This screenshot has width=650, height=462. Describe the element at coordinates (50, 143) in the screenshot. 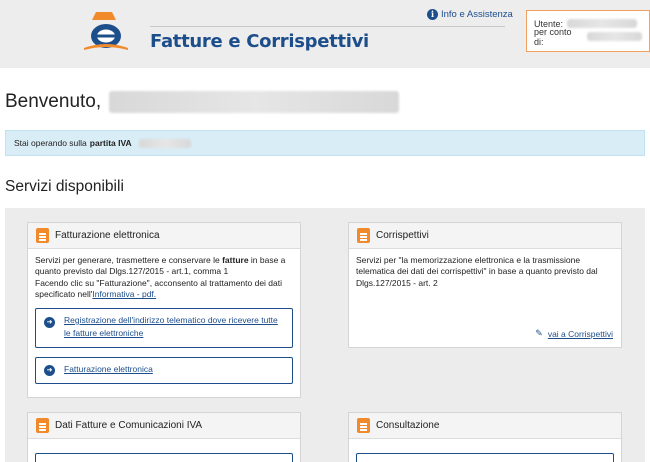

I see `alert-prefix: Stai operando sulla` at that location.